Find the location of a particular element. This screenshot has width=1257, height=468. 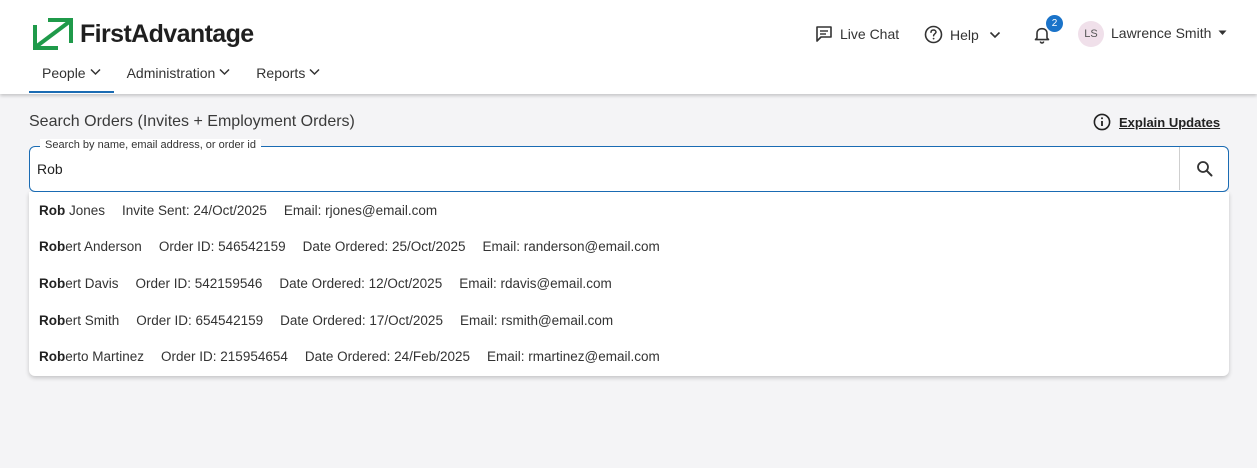

result-name: Rob Jones is located at coordinates (72, 210).